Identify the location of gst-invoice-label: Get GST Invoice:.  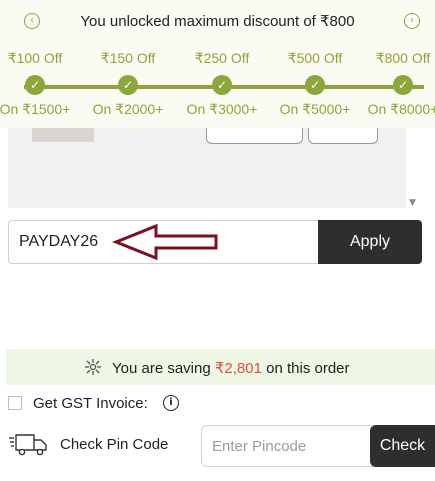
(90, 403).